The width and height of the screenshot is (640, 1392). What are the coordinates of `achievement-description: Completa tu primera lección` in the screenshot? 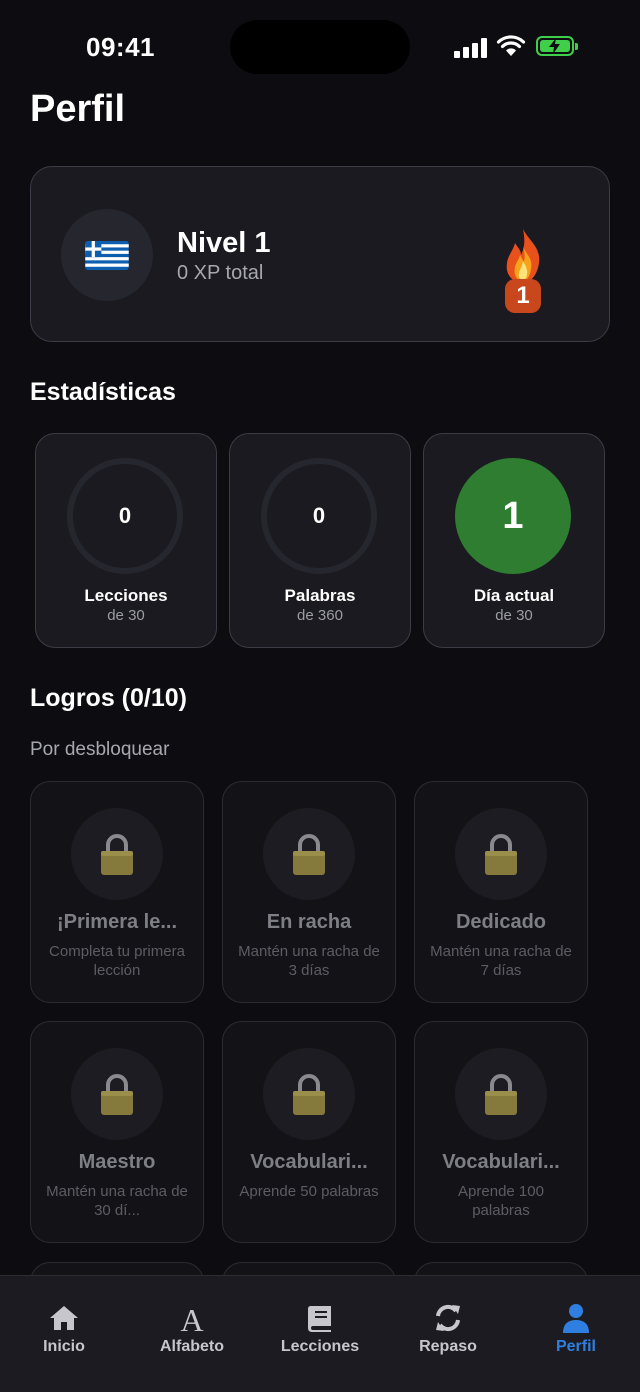 It's located at (117, 961).